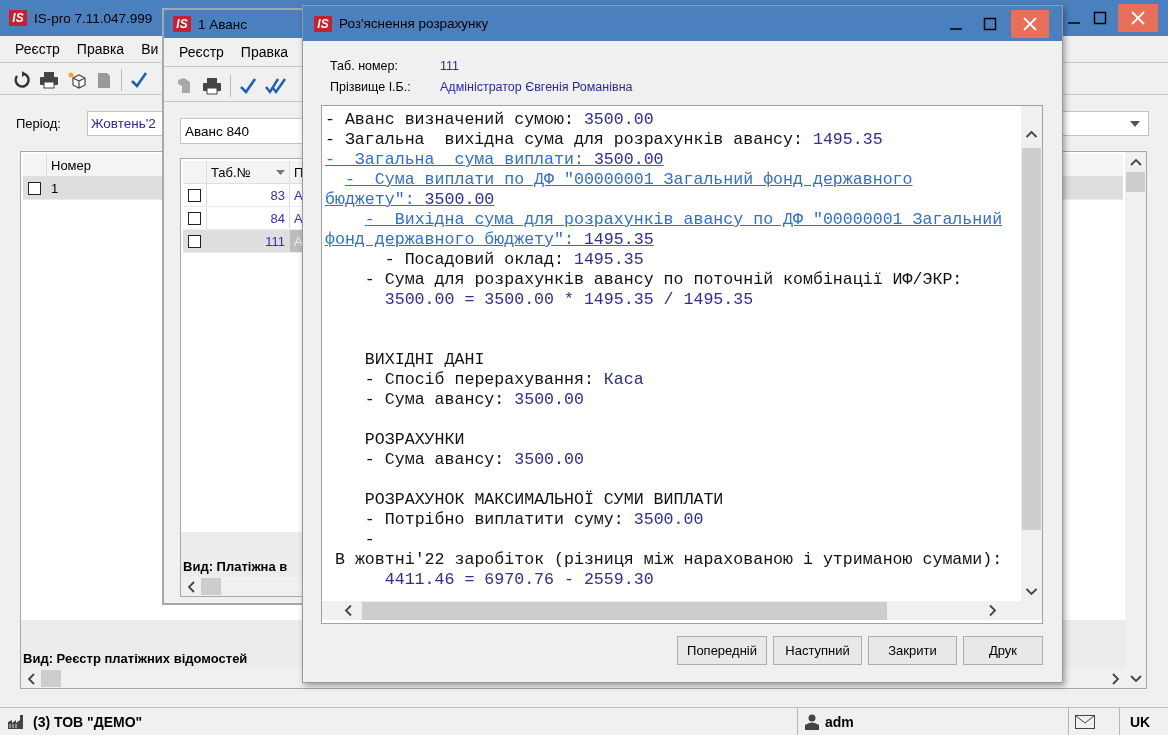 Image resolution: width=1168 pixels, height=735 pixels. What do you see at coordinates (55, 188) in the screenshot?
I see `table-cell-text: 1` at bounding box center [55, 188].